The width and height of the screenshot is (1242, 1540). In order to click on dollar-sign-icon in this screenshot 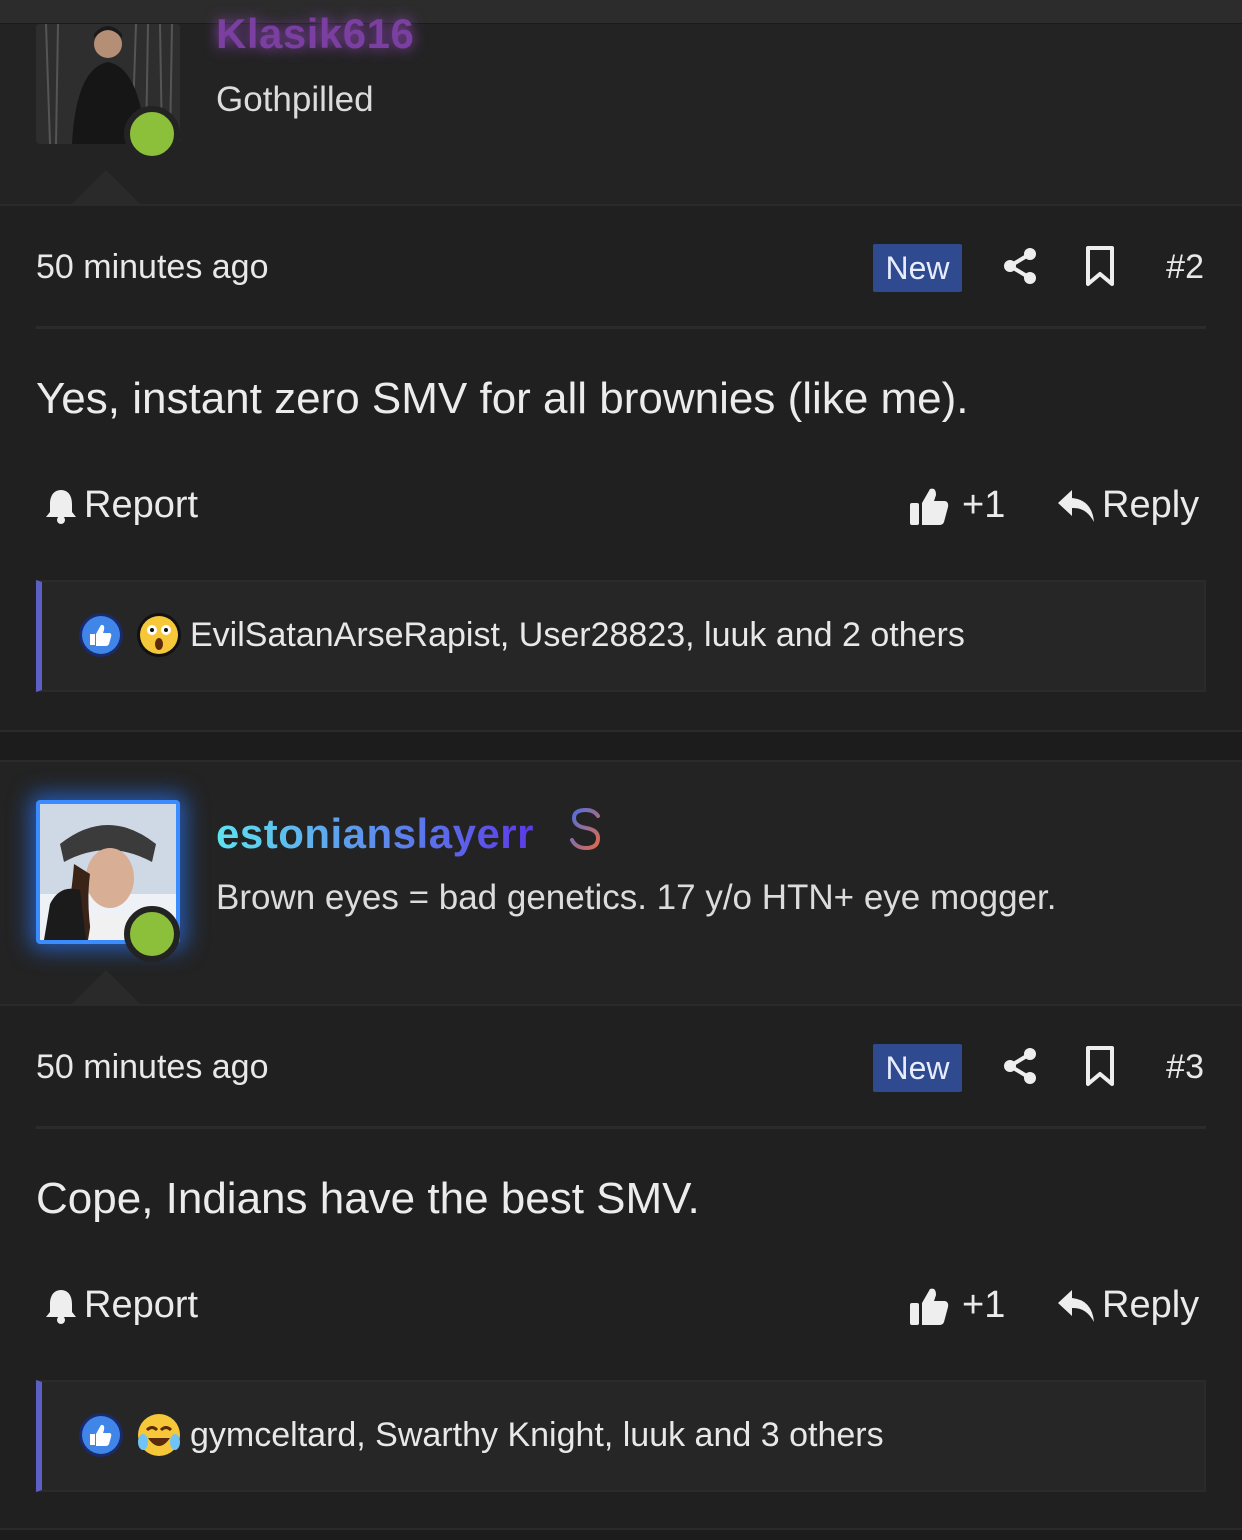, I will do `click(585, 829)`.